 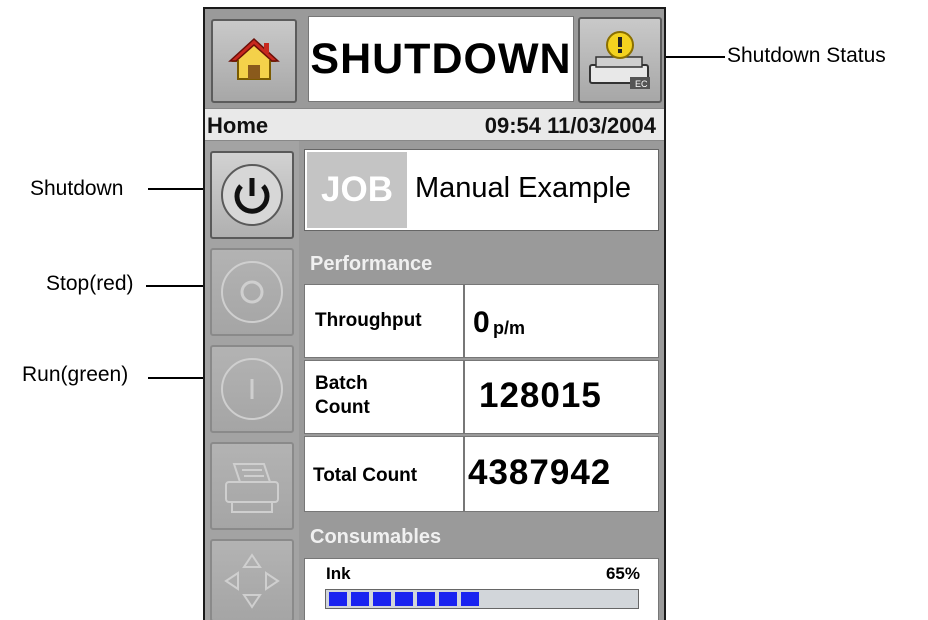 What do you see at coordinates (368, 320) in the screenshot?
I see `throughput-label: Throughput` at bounding box center [368, 320].